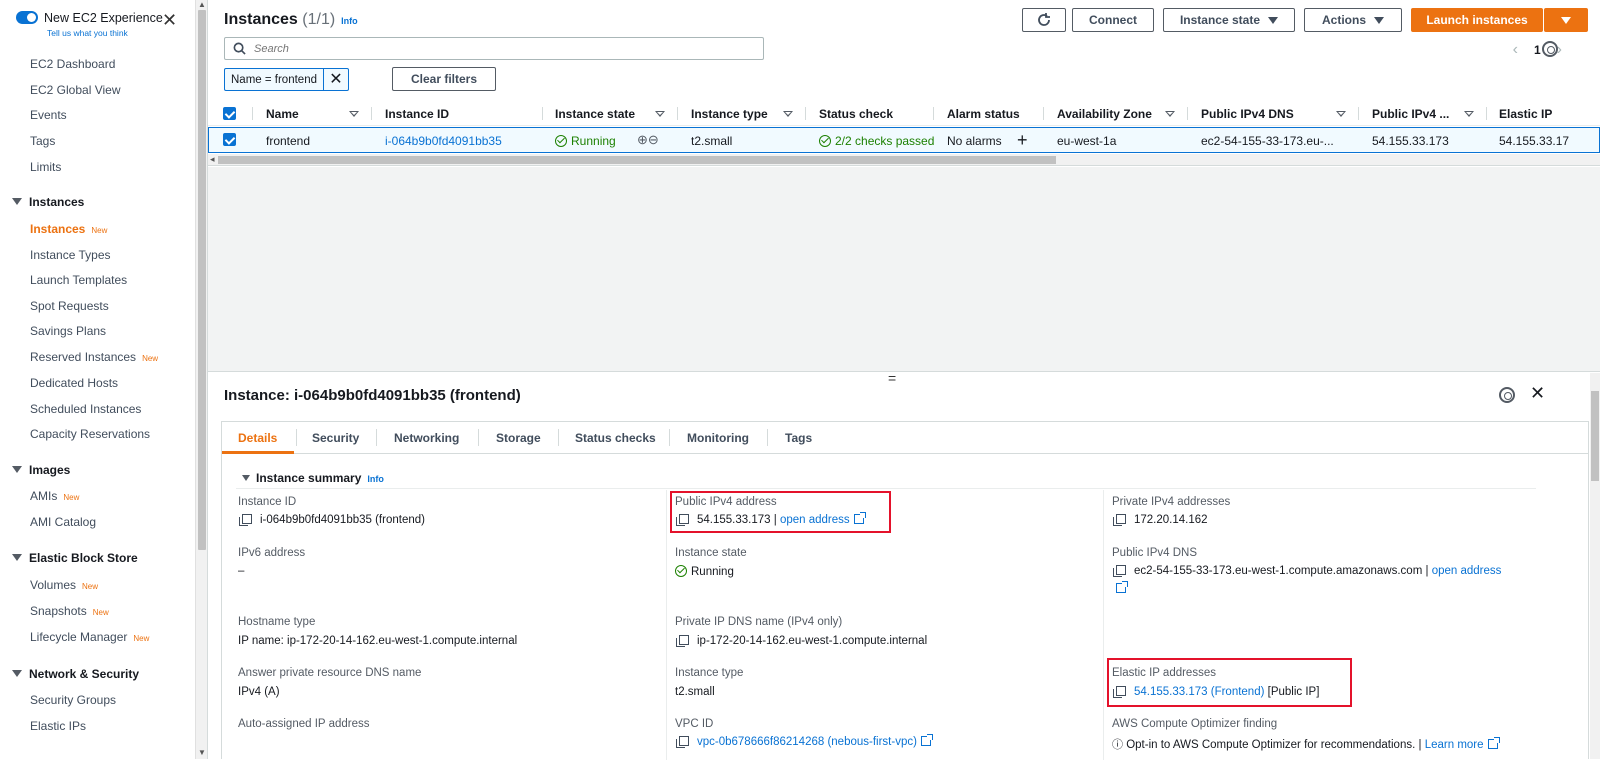 This screenshot has width=1600, height=760. I want to click on feedback-link: Tell us what you think, so click(87, 33).